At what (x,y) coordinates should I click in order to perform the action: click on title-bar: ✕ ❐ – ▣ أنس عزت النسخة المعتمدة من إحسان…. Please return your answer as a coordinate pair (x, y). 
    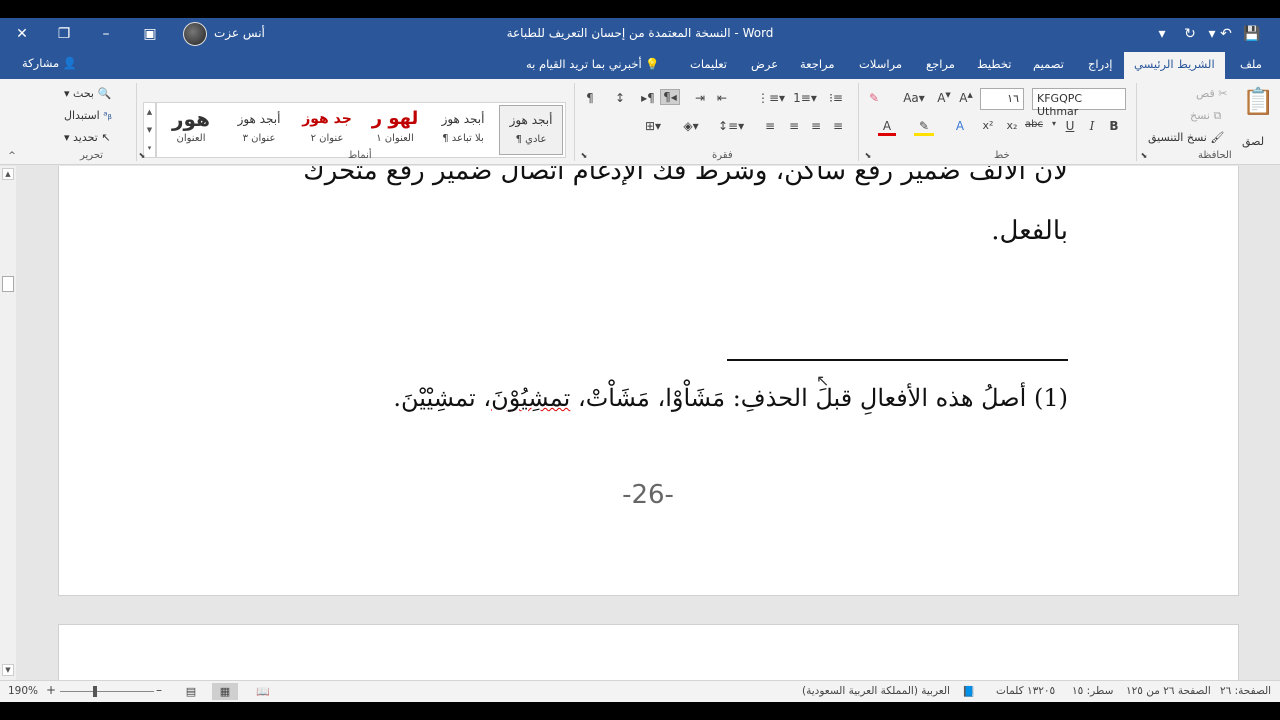
    Looking at the image, I should click on (640, 34).